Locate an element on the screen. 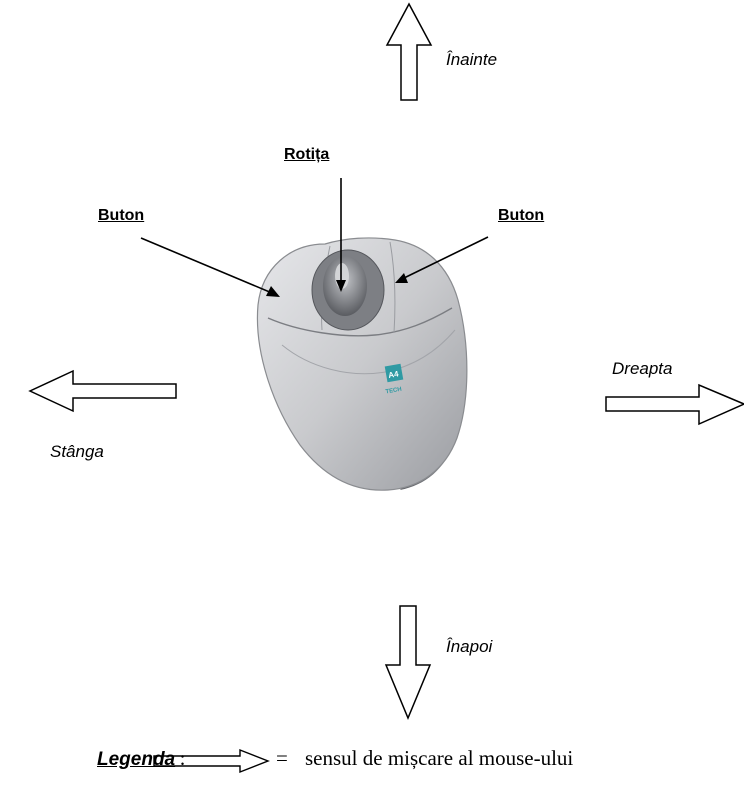 The image size is (744, 811). left-label: Stânga is located at coordinates (77, 451).